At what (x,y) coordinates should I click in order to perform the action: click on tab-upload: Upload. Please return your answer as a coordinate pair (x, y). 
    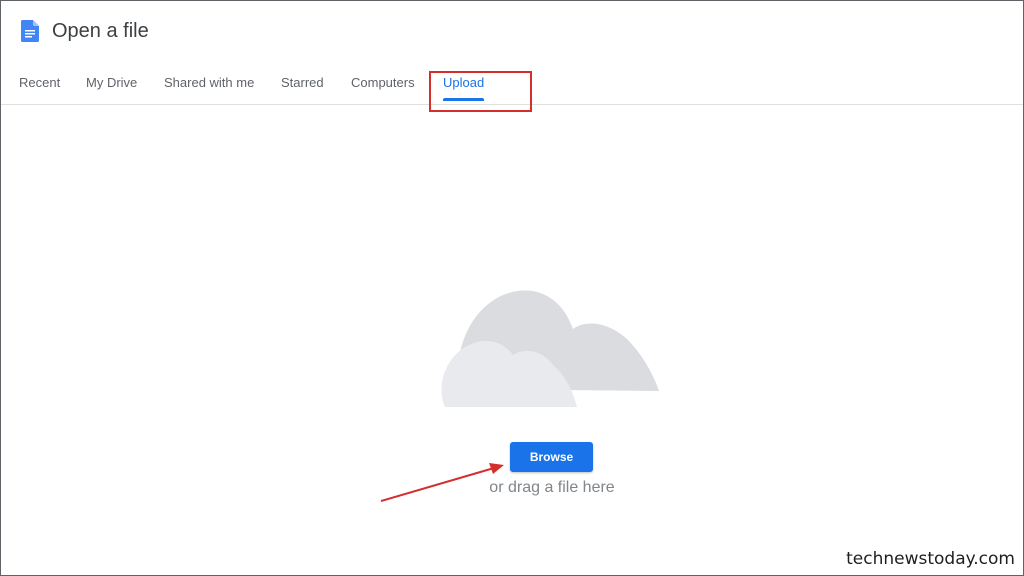
    Looking at the image, I should click on (464, 87).